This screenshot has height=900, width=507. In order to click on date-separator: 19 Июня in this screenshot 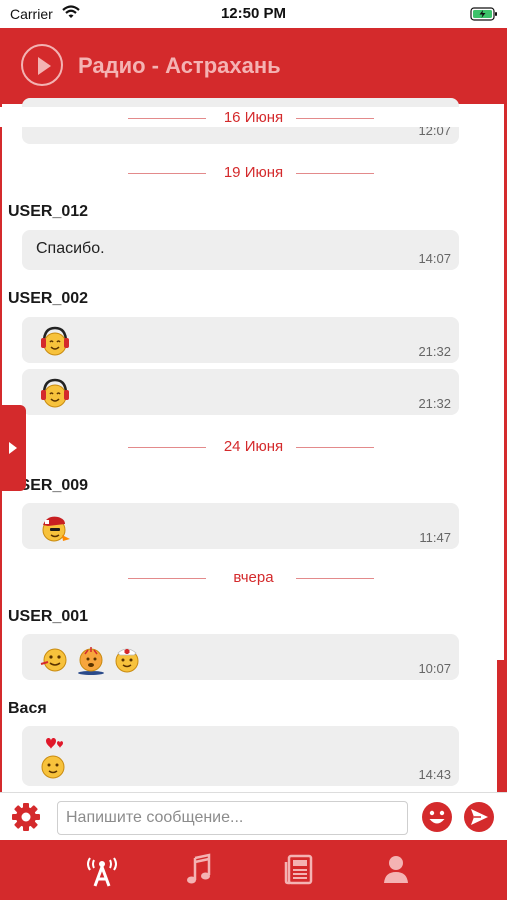, I will do `click(253, 173)`.